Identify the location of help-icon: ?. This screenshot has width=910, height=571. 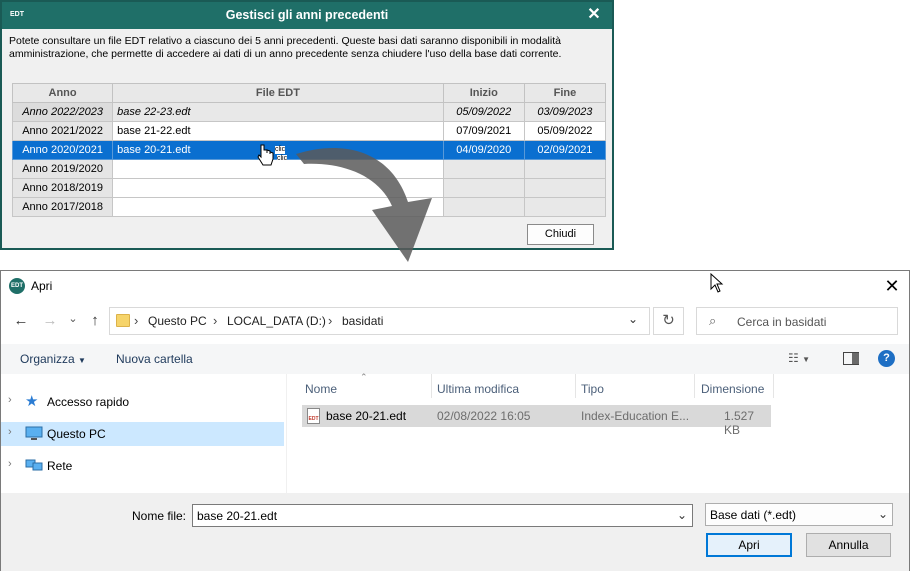
(886, 358).